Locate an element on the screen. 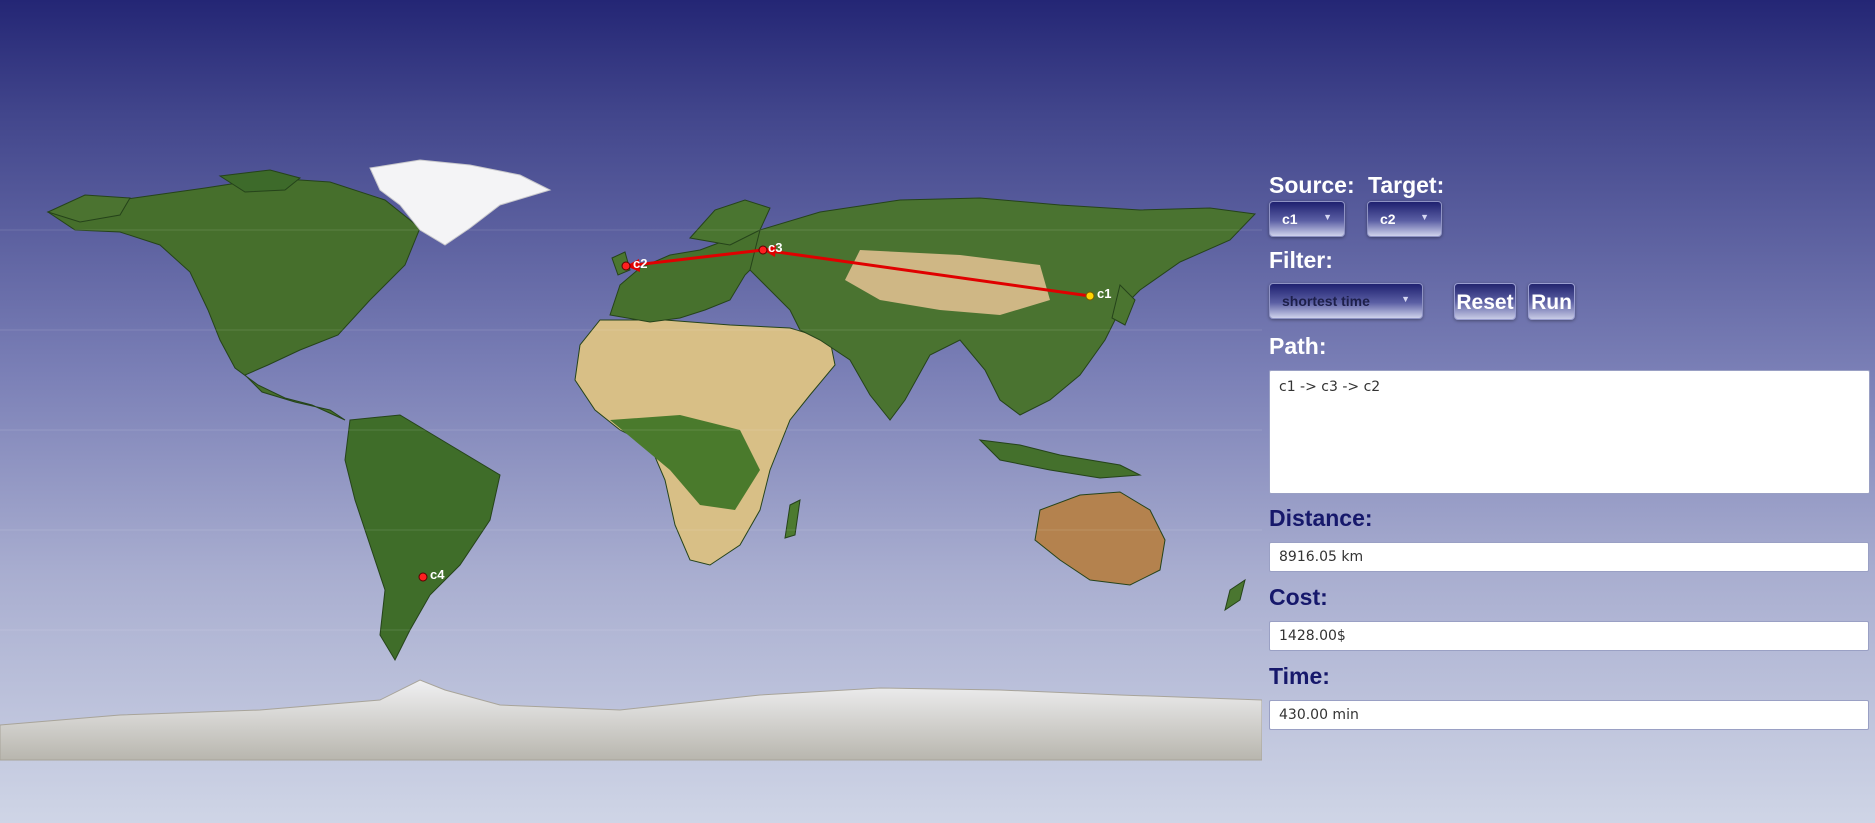 The image size is (1875, 823). europe-landmass is located at coordinates (690, 276).